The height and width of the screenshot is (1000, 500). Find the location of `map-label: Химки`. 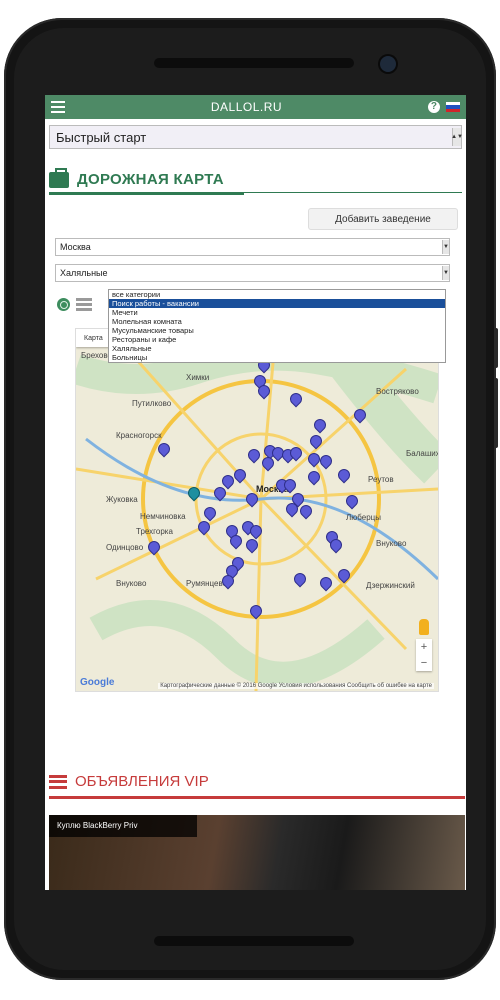

map-label: Химки is located at coordinates (198, 377).